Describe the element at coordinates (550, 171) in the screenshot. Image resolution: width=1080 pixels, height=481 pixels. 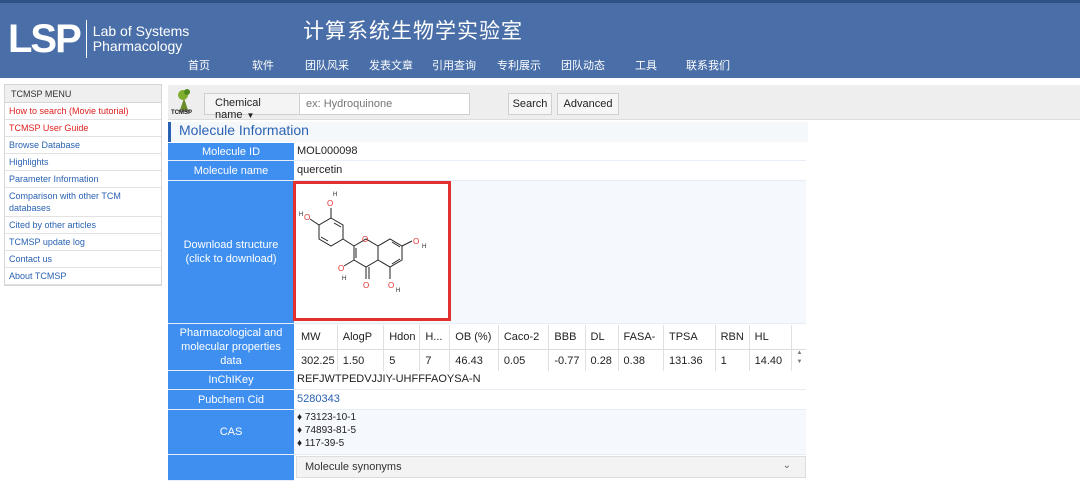
I see `molecule-name-value: quercetin` at that location.